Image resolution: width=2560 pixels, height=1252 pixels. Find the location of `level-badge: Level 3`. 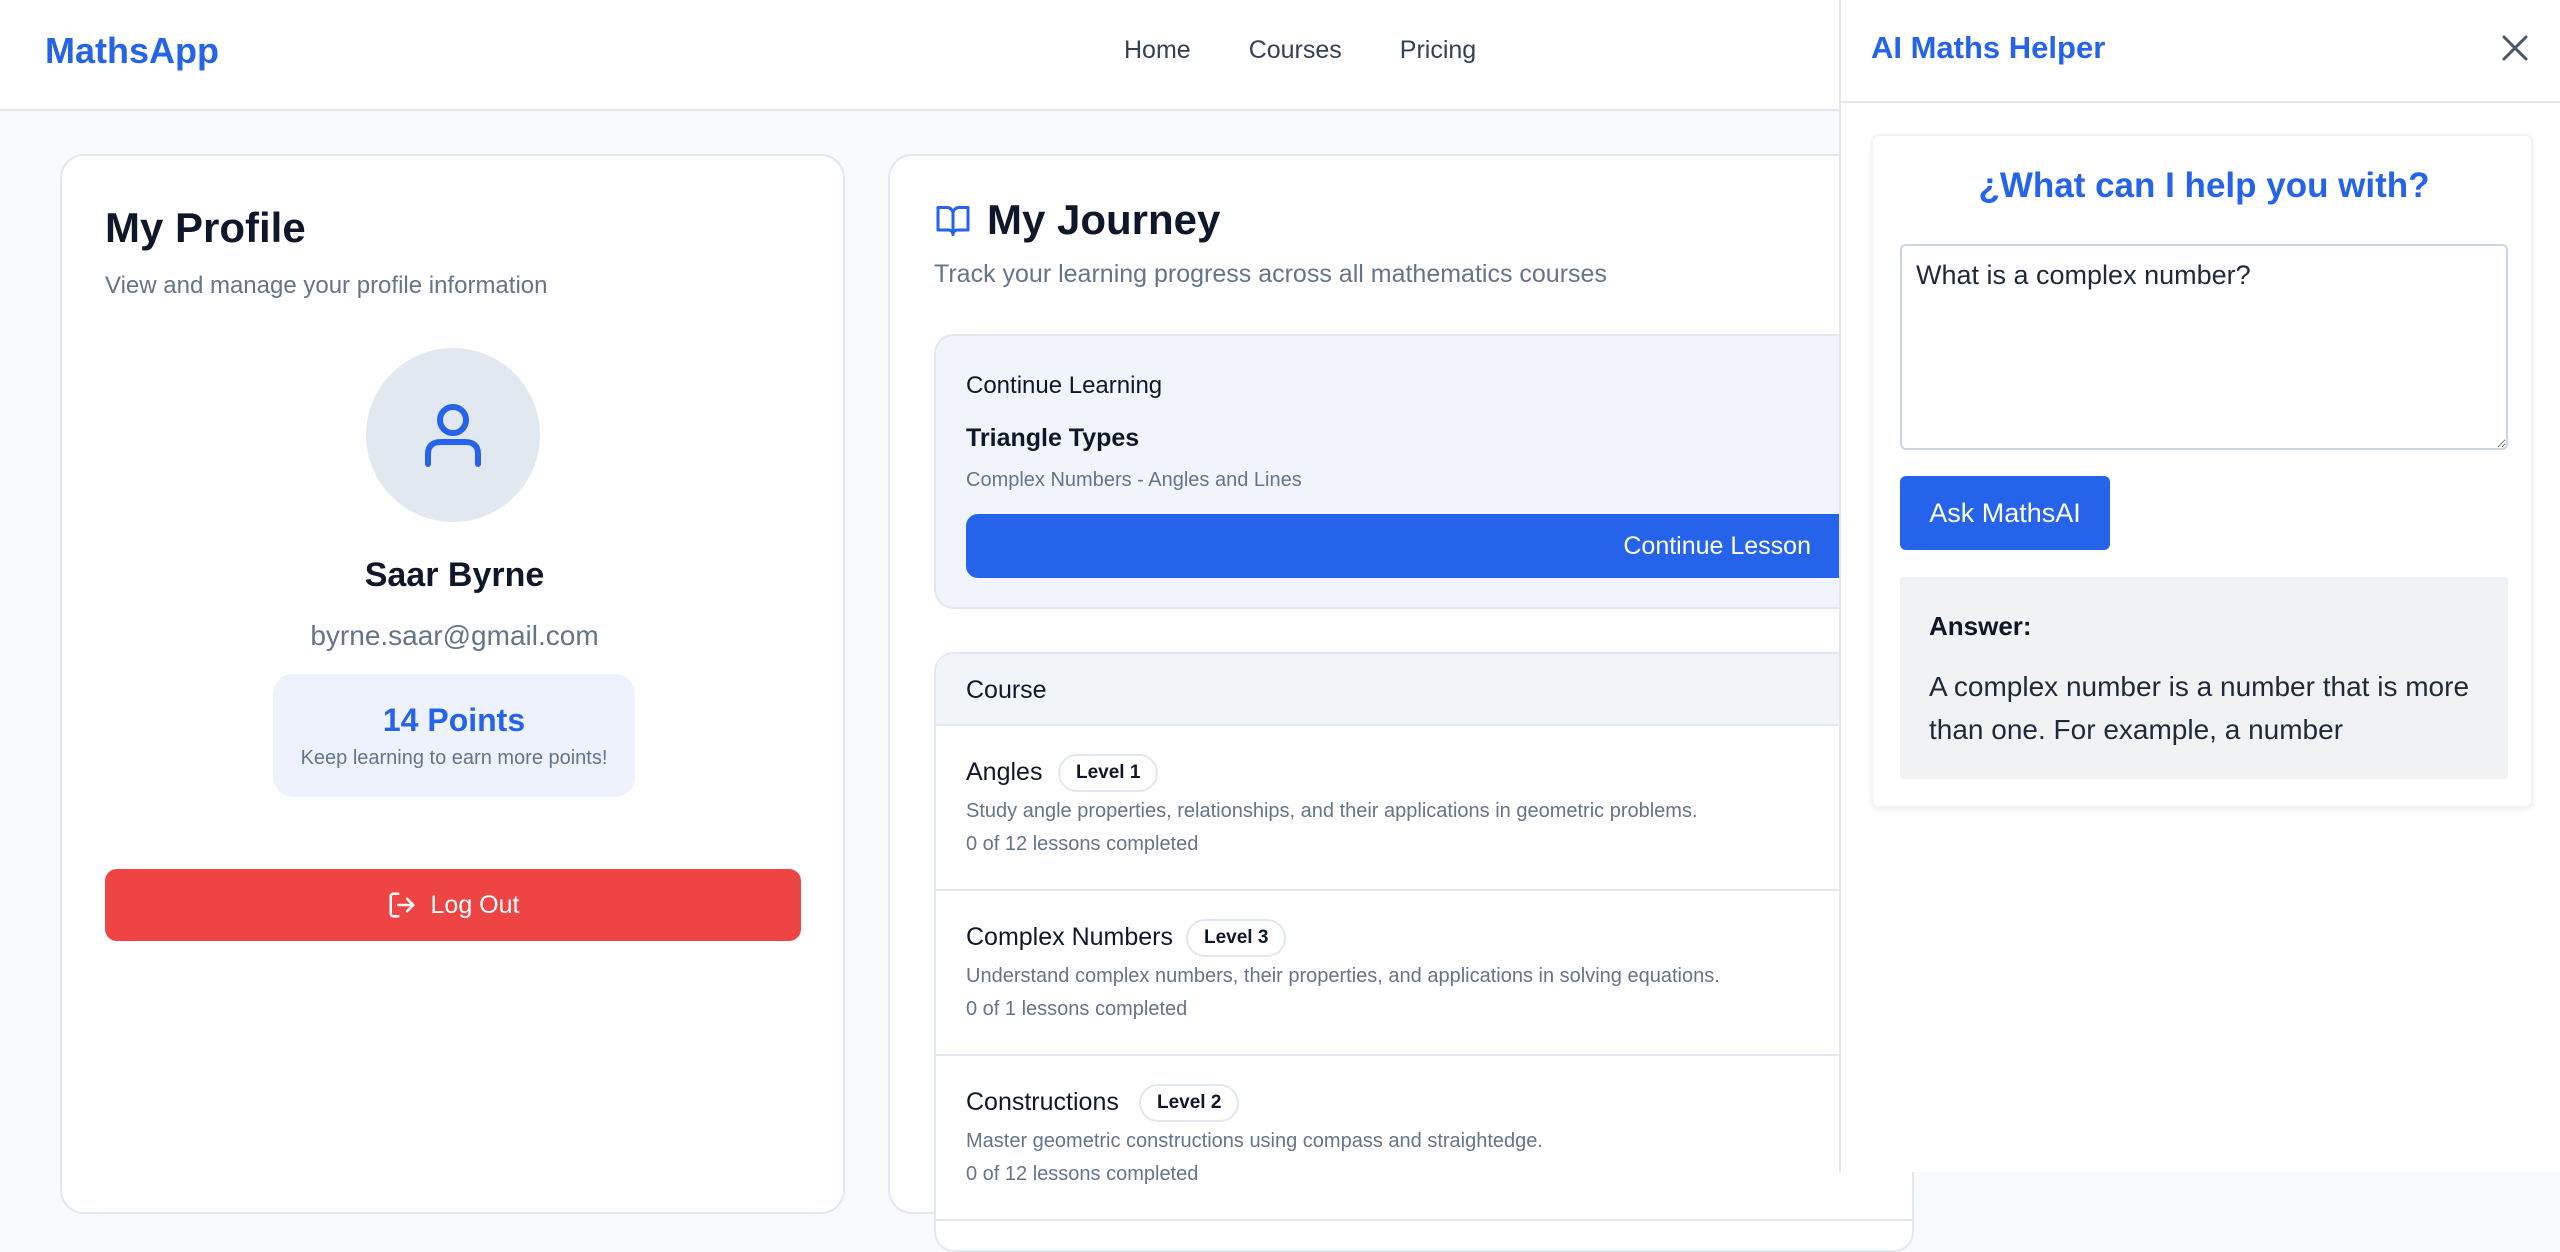

level-badge: Level 3 is located at coordinates (1236, 938).